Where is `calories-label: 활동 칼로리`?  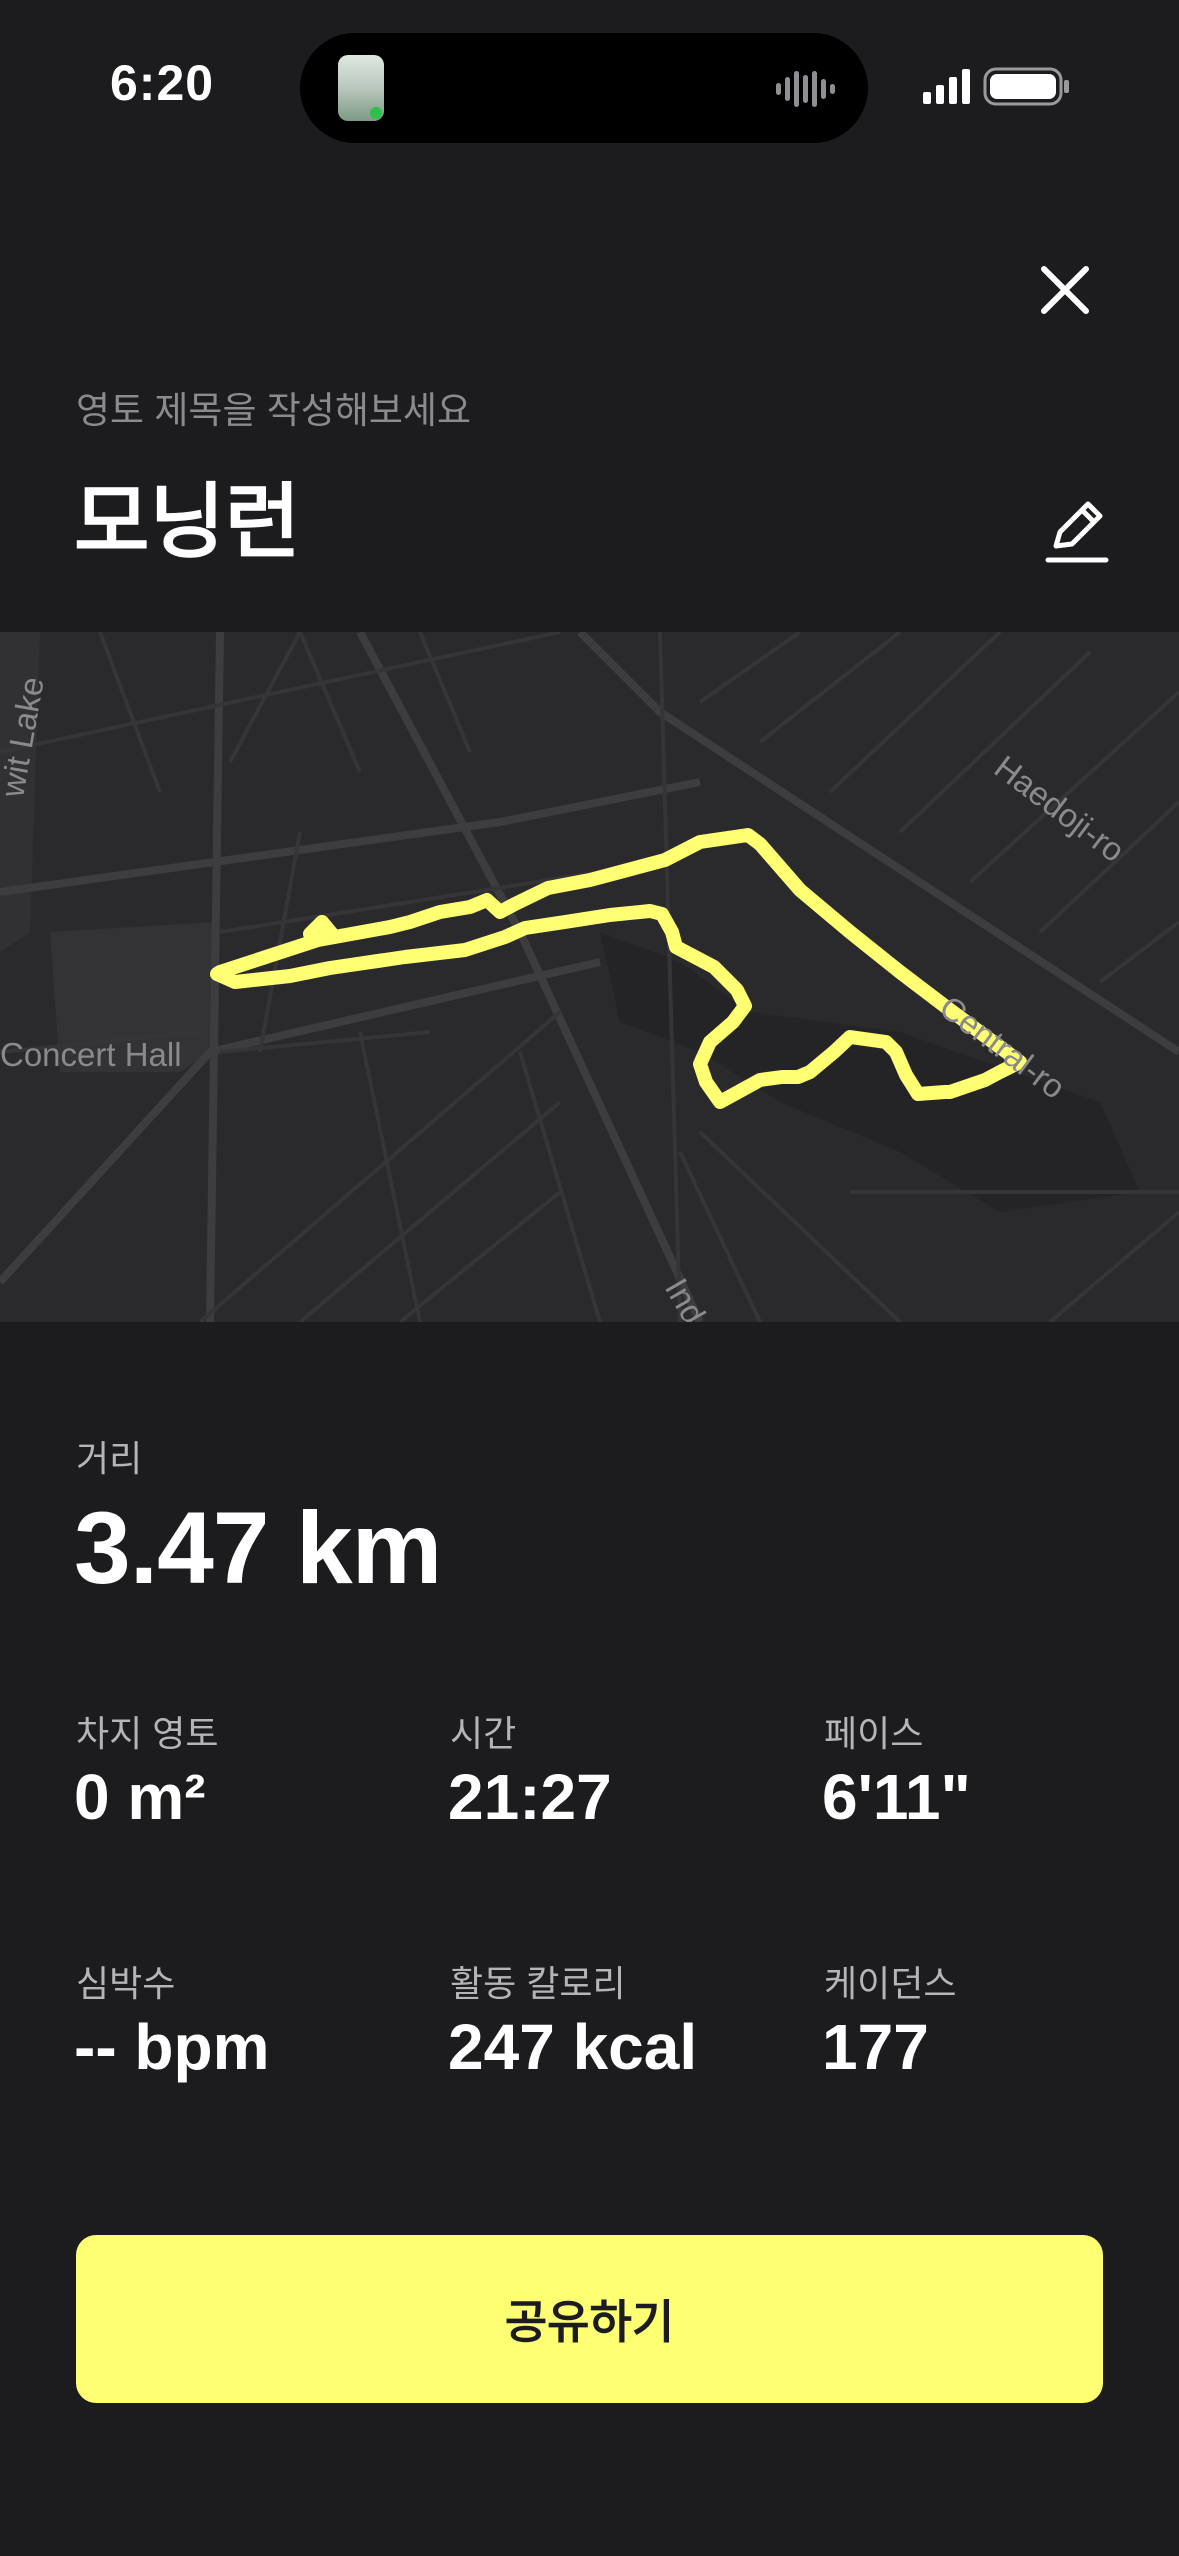 calories-label: 활동 칼로리 is located at coordinates (538, 1983).